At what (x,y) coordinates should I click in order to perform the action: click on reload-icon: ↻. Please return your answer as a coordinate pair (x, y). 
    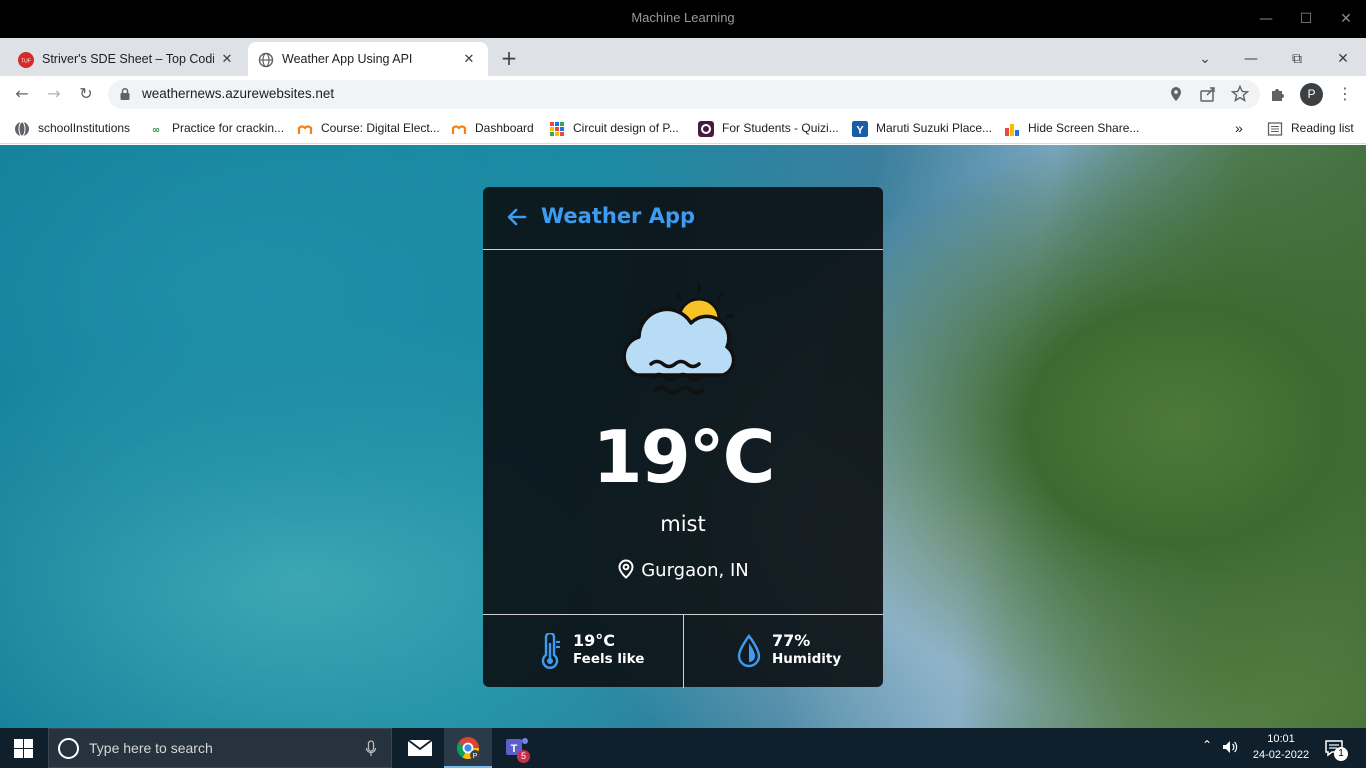
    Looking at the image, I should click on (86, 94).